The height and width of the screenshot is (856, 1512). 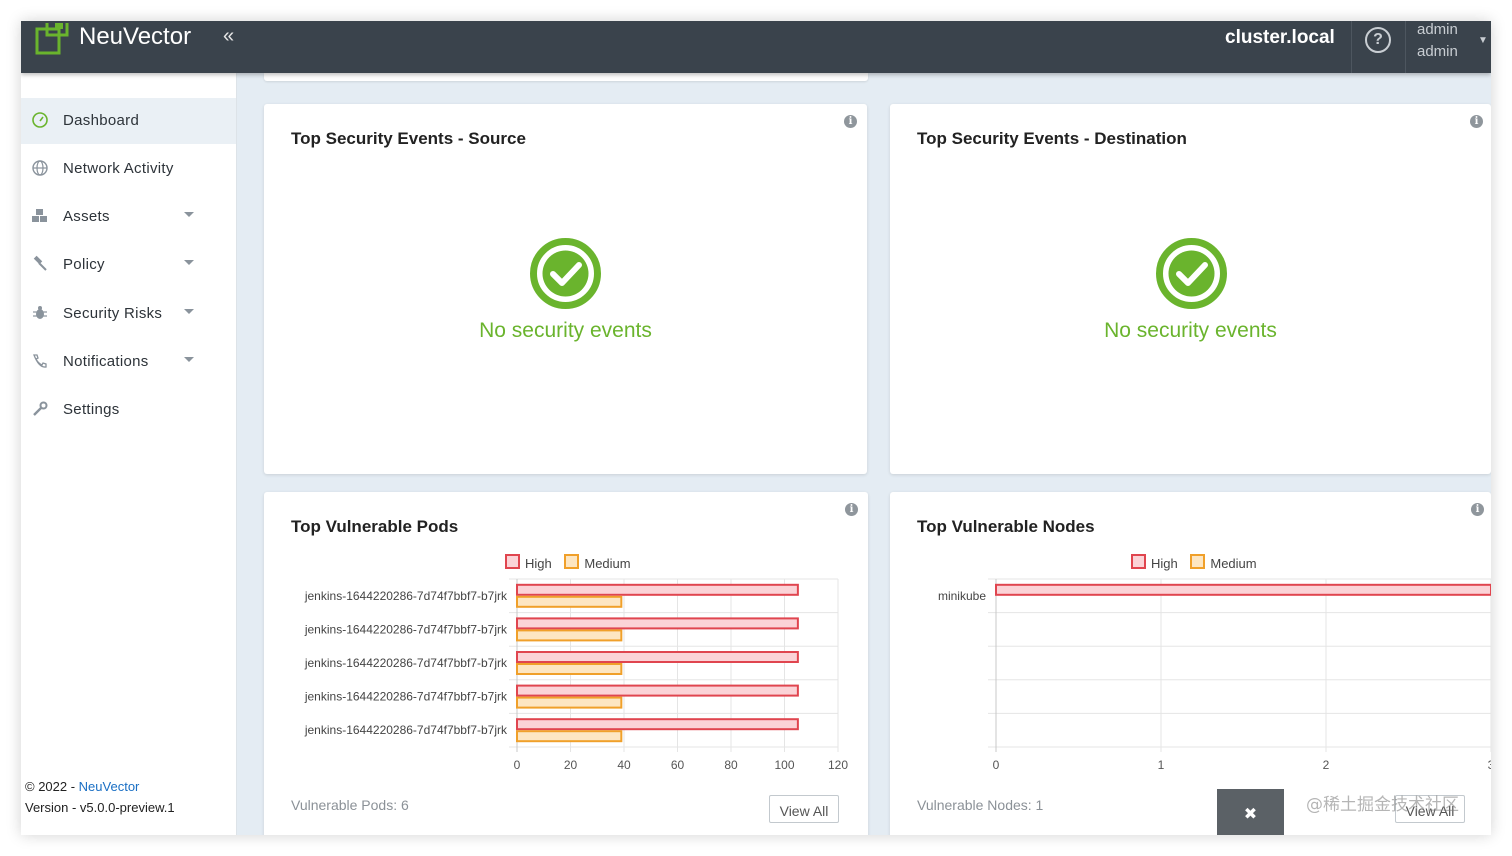 I want to click on sidebar-item-assets: Assets, so click(x=128, y=217).